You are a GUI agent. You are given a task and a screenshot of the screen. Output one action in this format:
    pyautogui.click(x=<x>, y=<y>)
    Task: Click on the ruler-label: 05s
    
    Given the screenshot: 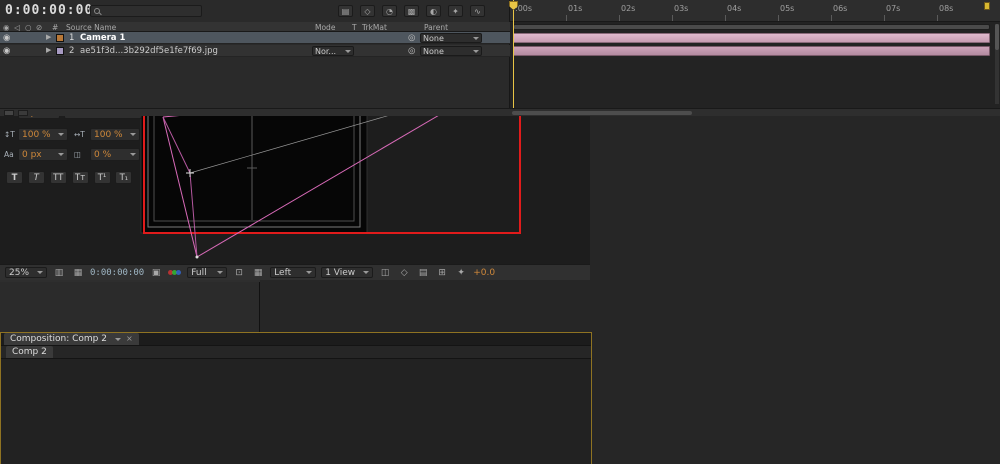 What is the action you would take?
    pyautogui.click(x=787, y=8)
    